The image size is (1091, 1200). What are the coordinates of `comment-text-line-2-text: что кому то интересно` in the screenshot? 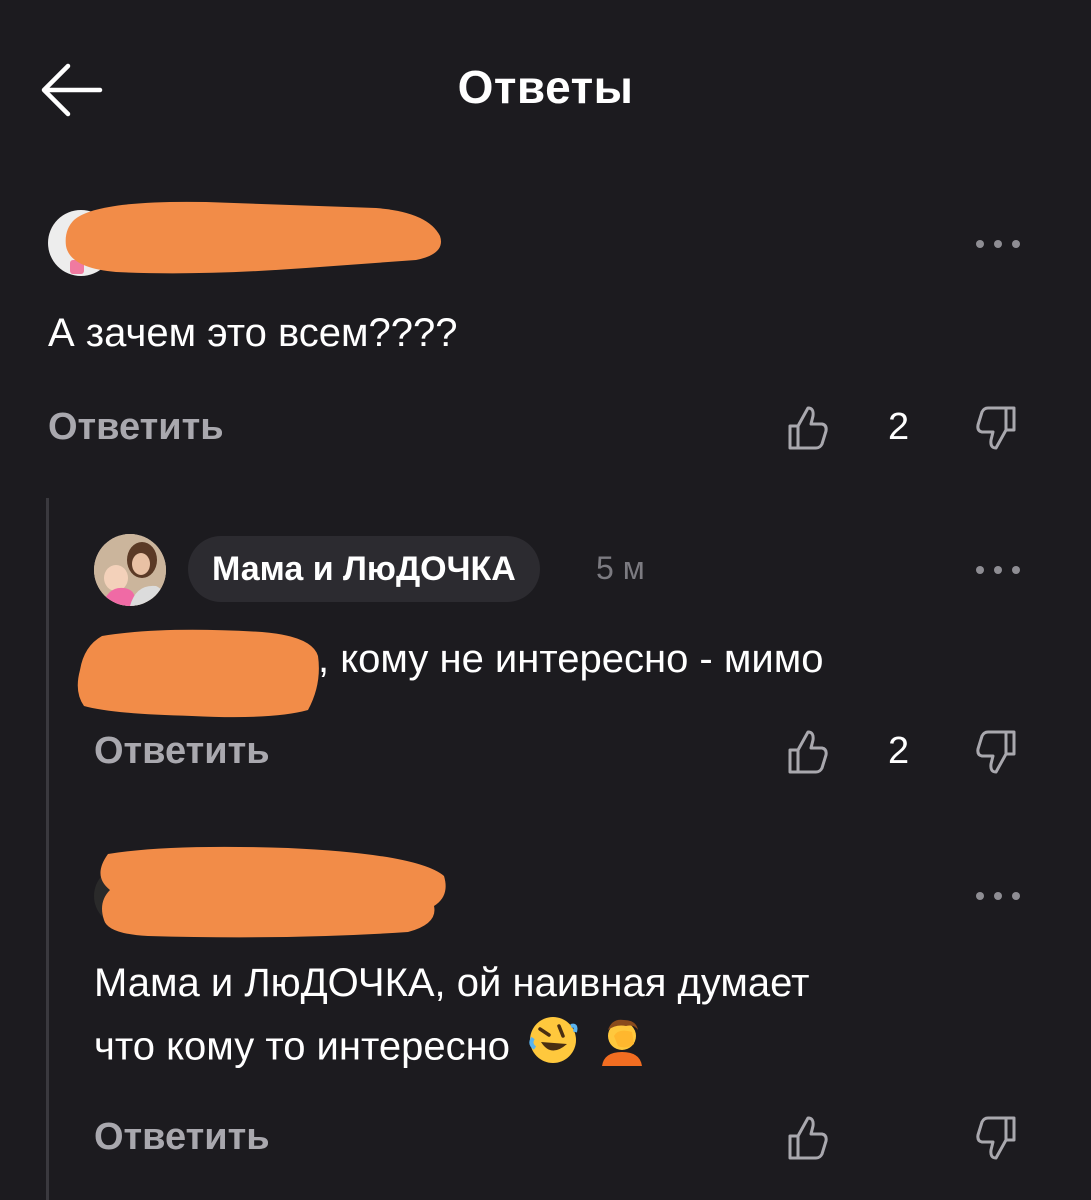 It's located at (302, 1046).